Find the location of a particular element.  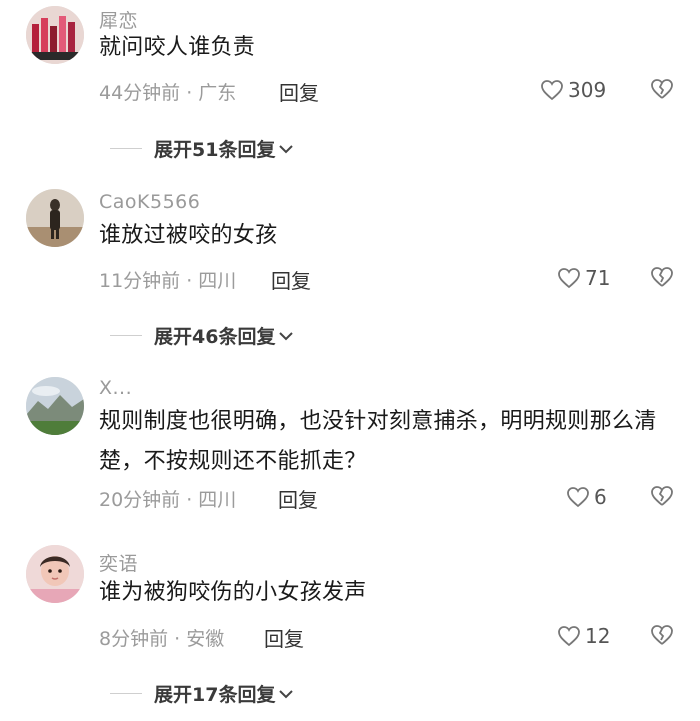

expand-replies-label: 展开17条回复 is located at coordinates (215, 695).